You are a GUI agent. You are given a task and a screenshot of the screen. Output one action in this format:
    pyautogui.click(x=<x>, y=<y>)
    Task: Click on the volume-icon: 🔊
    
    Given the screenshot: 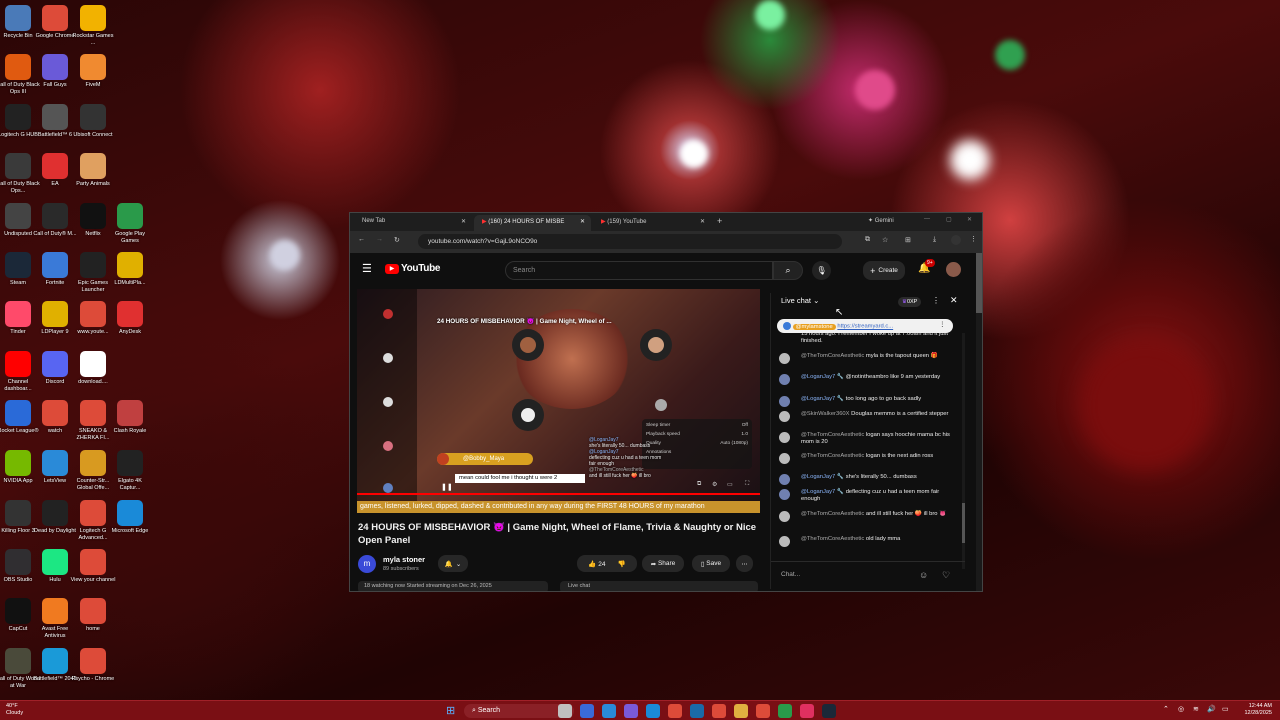 What is the action you would take?
    pyautogui.click(x=1211, y=709)
    